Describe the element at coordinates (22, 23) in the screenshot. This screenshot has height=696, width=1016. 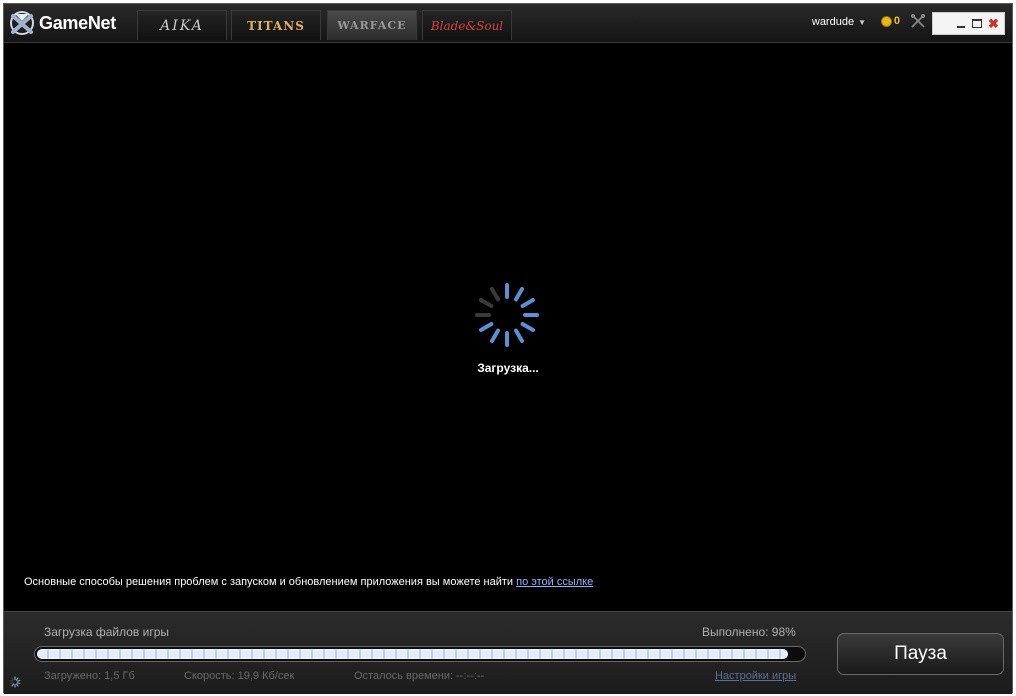
I see `gamenet-logo-icon` at that location.